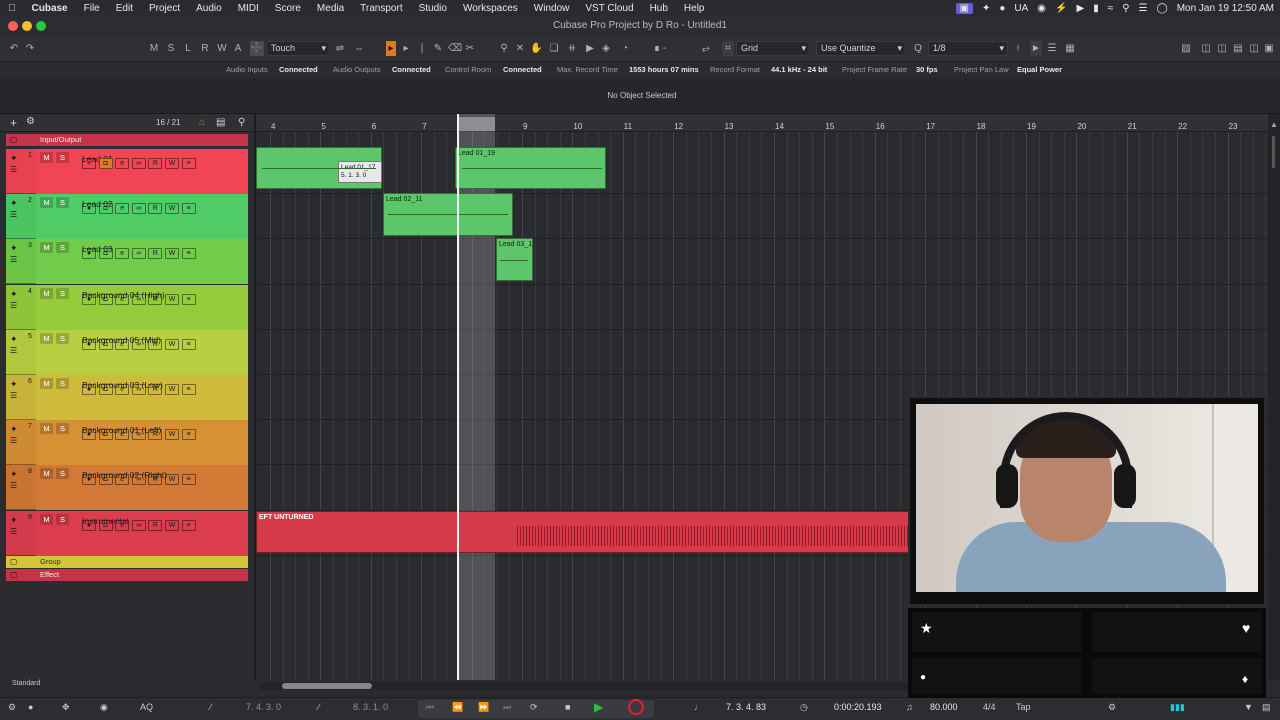 The image size is (1280, 720). Describe the element at coordinates (340, 48) in the screenshot. I see `autoscroll-icon: ⇌` at that location.